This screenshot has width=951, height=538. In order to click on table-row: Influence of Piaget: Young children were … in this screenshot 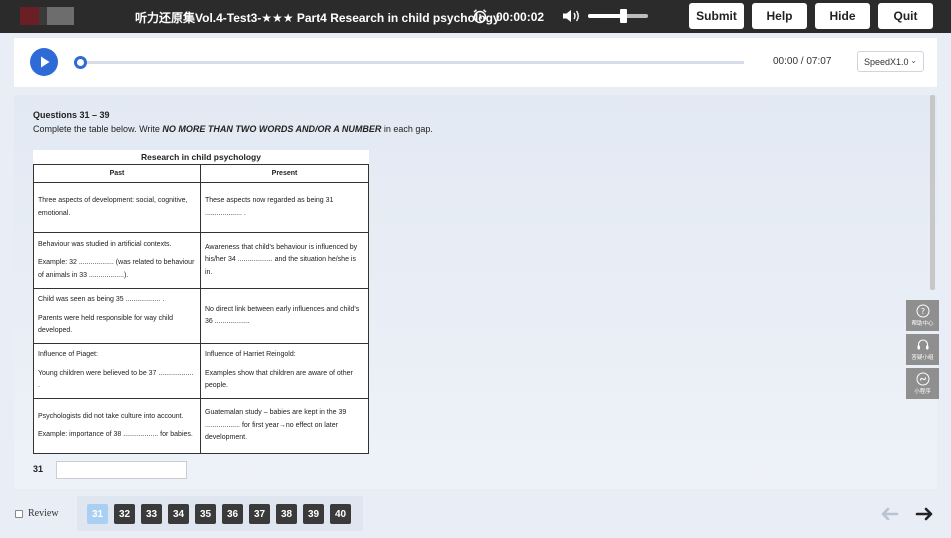, I will do `click(201, 371)`.